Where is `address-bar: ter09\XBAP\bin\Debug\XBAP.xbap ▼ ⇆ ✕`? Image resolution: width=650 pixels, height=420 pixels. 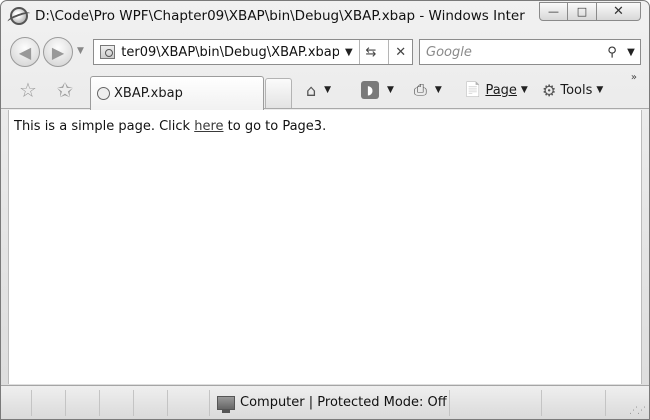
address-bar: ter09\XBAP\bin\Debug\XBAP.xbap ▼ ⇆ ✕ is located at coordinates (253, 52).